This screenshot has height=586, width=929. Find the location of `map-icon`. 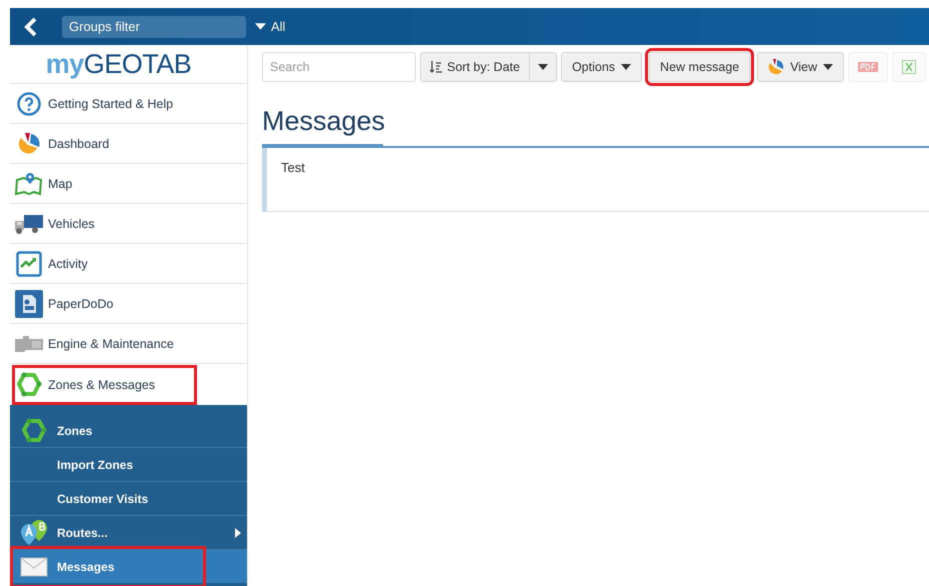

map-icon is located at coordinates (29, 184).